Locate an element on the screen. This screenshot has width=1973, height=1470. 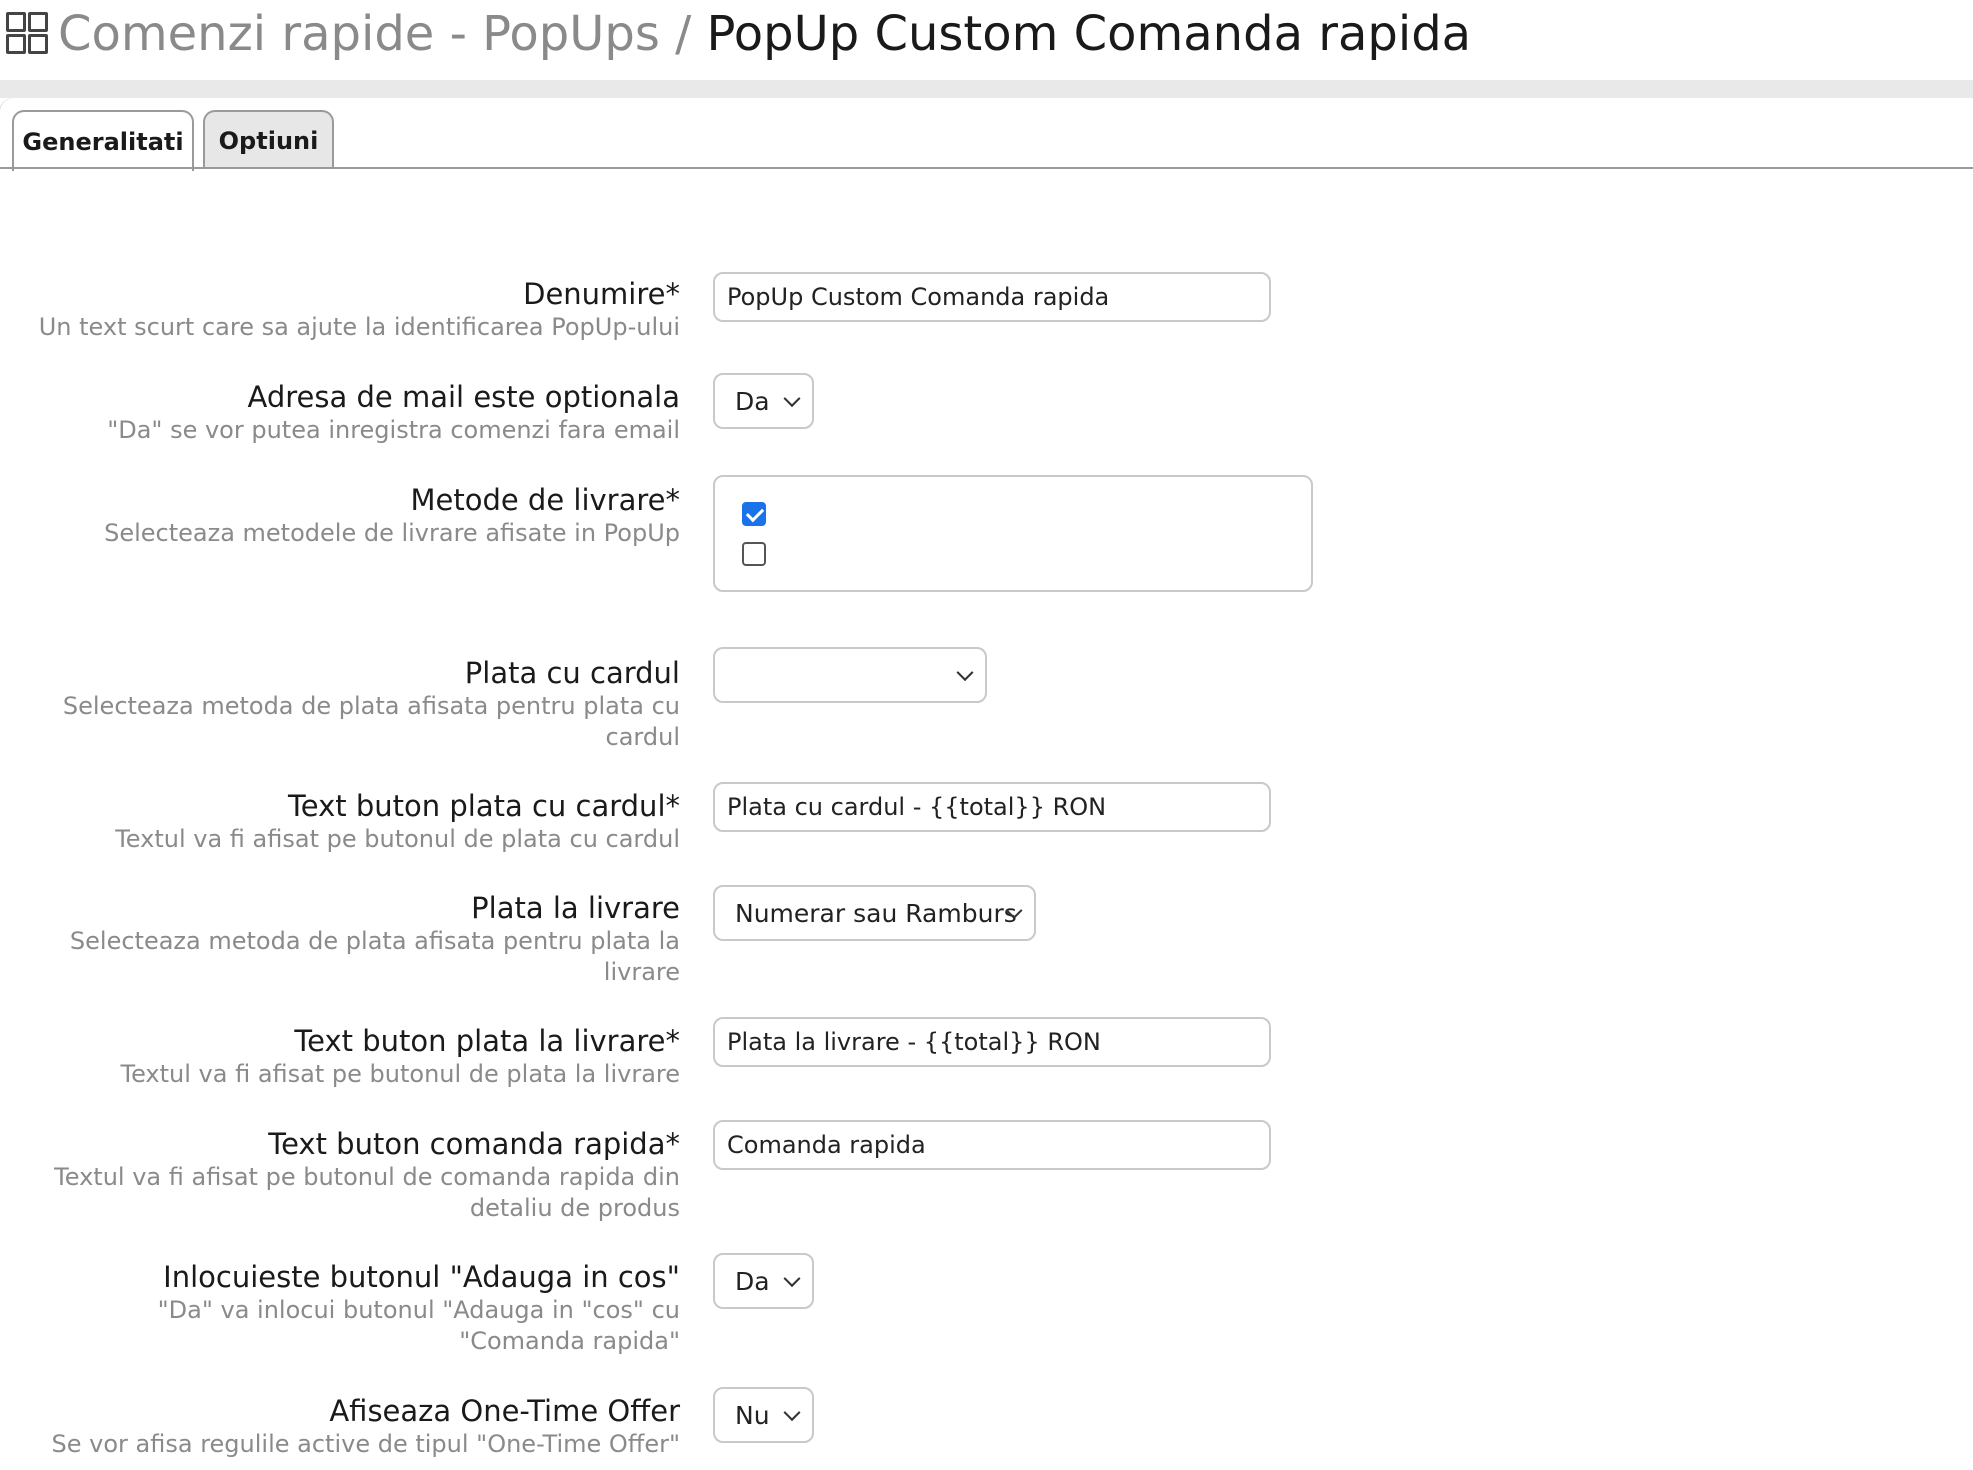
grid-icon is located at coordinates (27, 33).